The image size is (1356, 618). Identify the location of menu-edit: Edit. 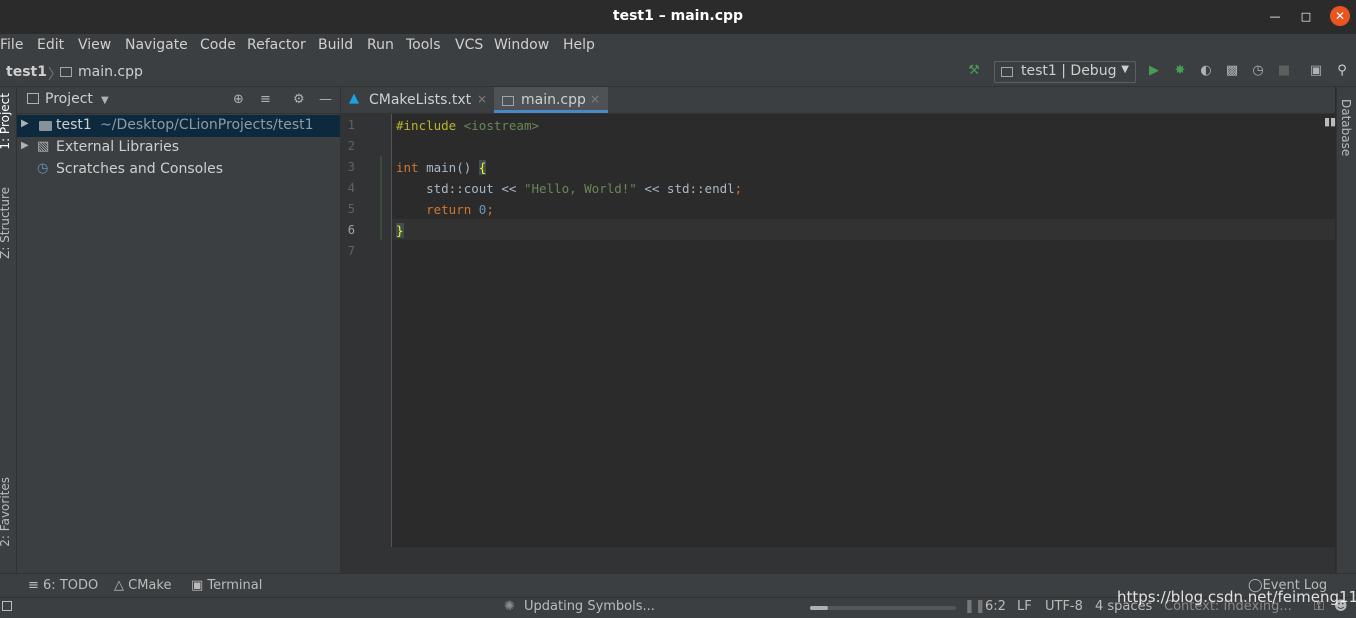
(50, 45).